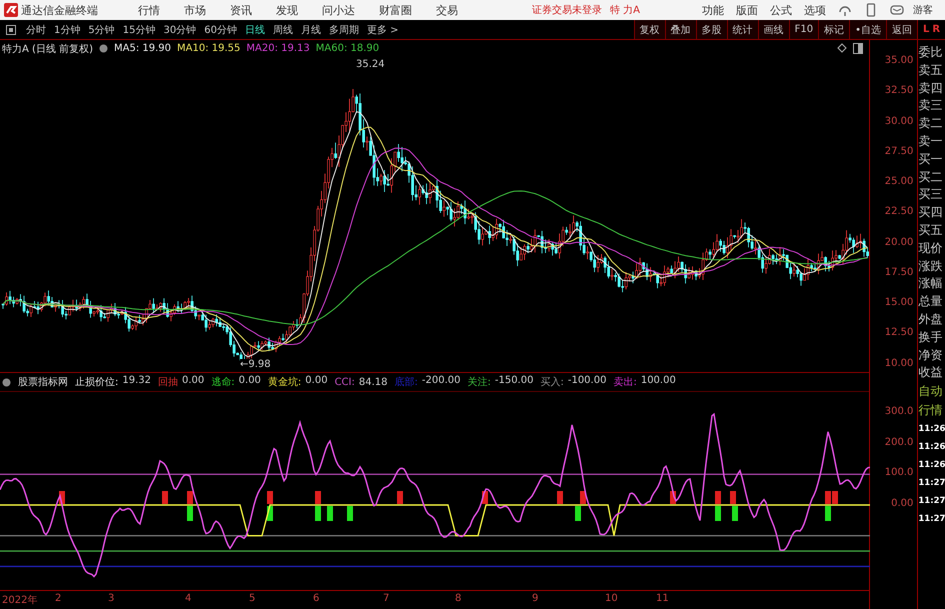 This screenshot has width=945, height=609. I want to click on indicator-value: 19.32, so click(137, 381).